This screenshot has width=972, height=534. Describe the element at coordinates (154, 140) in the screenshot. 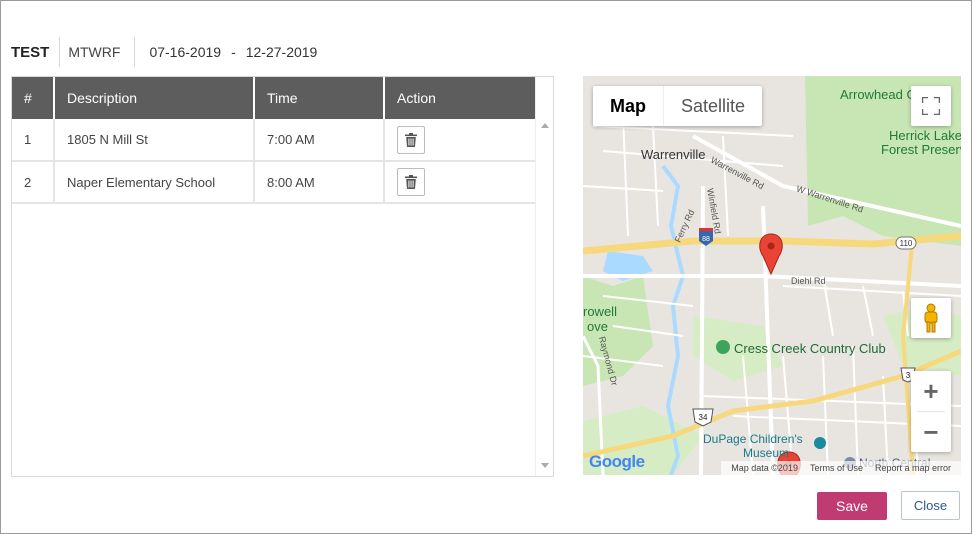

I see `row-description: 1805 N Mill St` at that location.